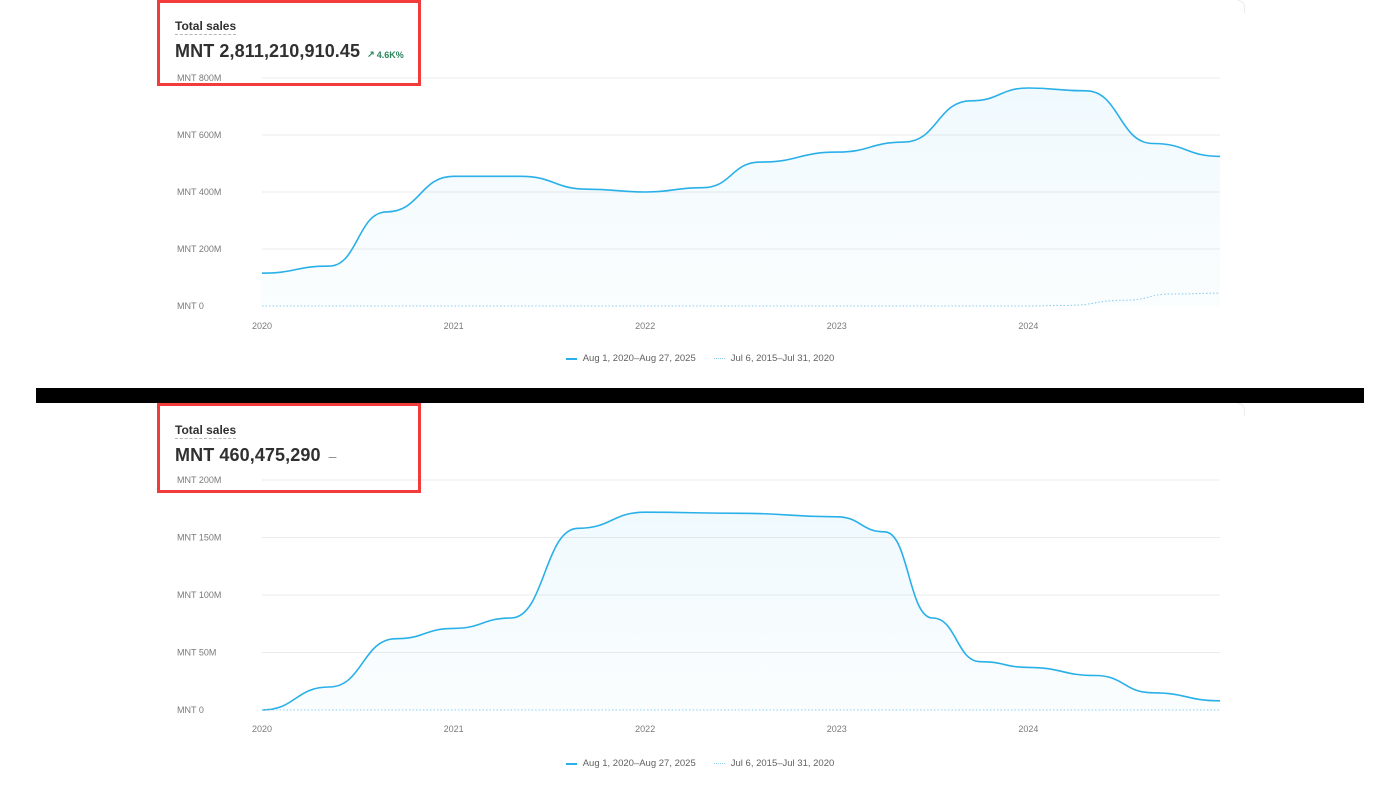  Describe the element at coordinates (390, 54) in the screenshot. I see `change-percent: 4.6K%` at that location.